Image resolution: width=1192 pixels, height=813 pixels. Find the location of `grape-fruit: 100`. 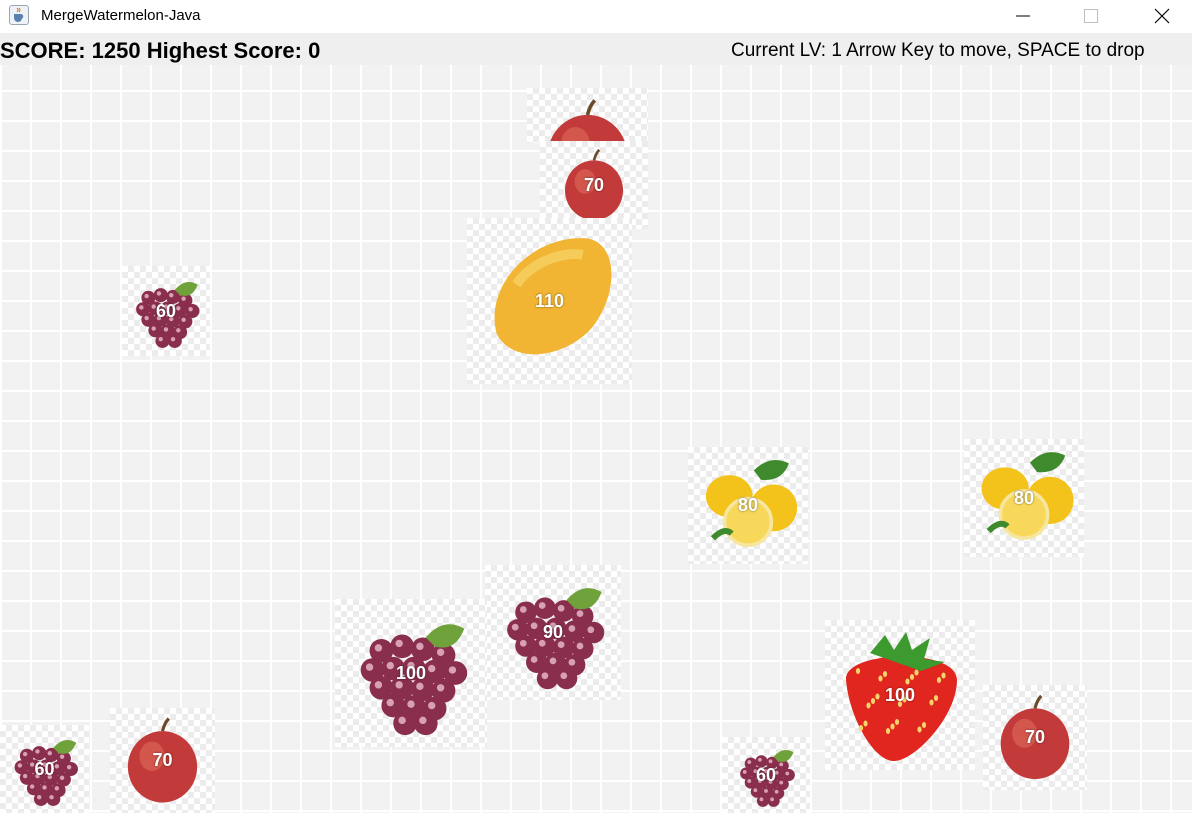

grape-fruit: 100 is located at coordinates (411, 673).